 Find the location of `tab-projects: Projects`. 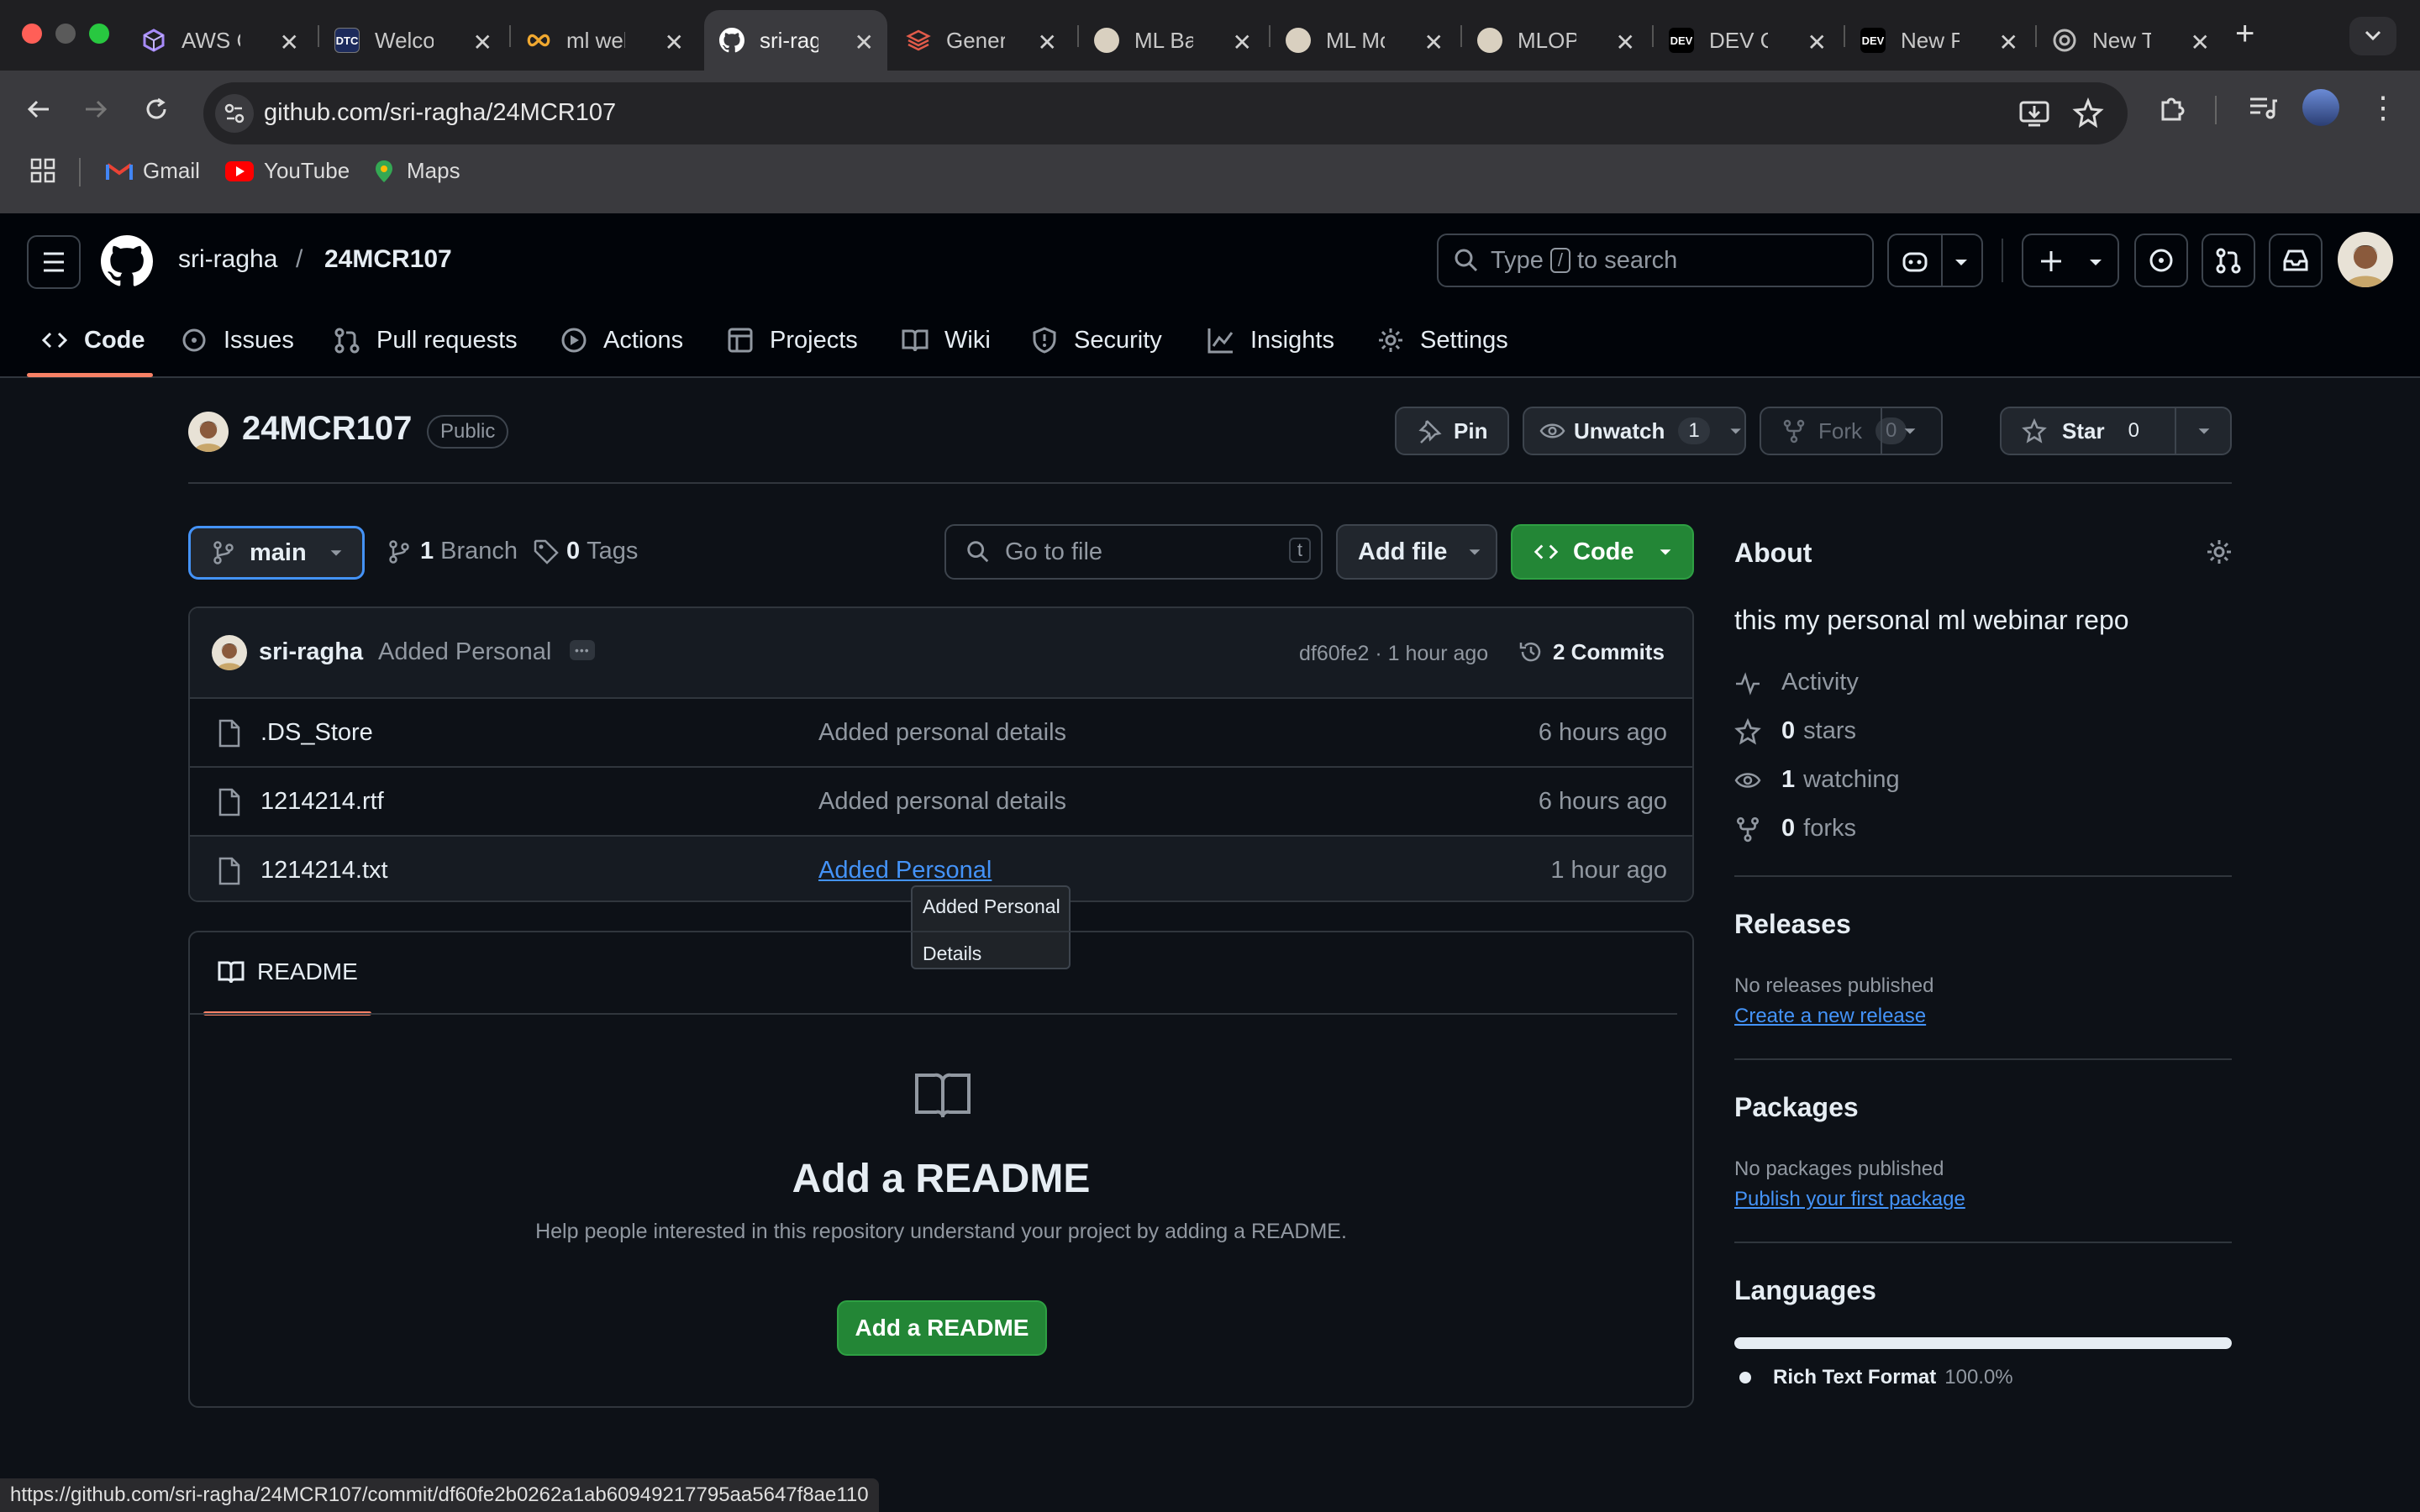

tab-projects: Projects is located at coordinates (792, 340).